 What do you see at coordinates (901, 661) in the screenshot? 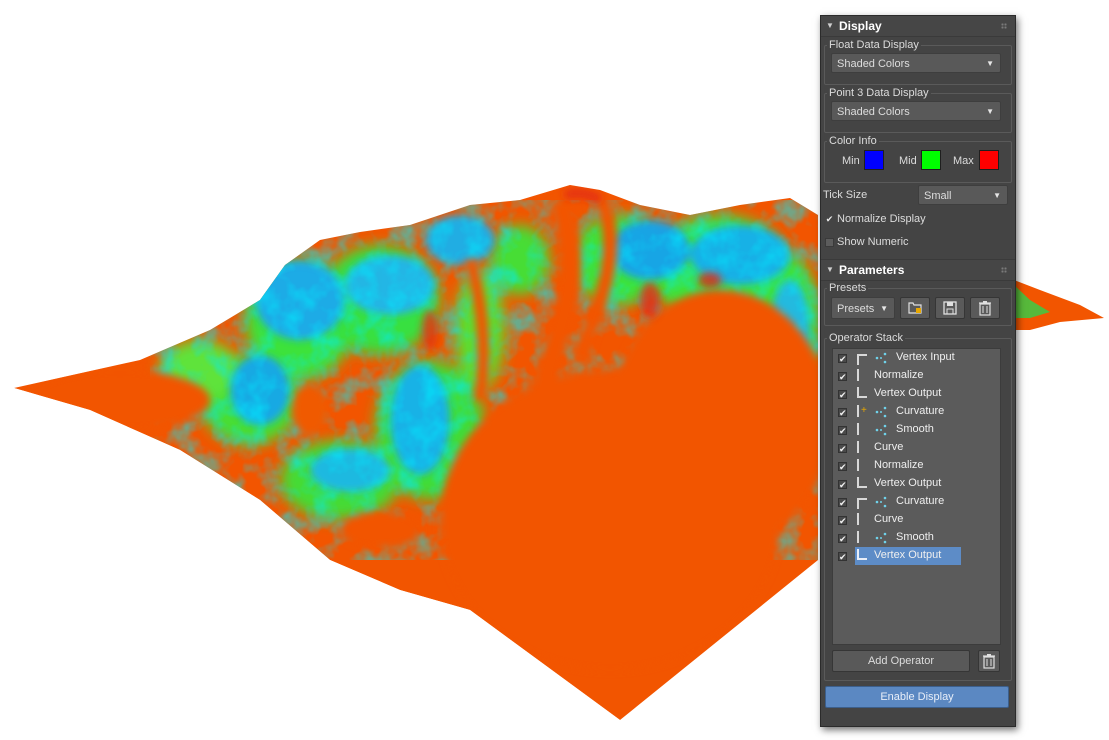
I see `add-operator-button: Add Operator` at bounding box center [901, 661].